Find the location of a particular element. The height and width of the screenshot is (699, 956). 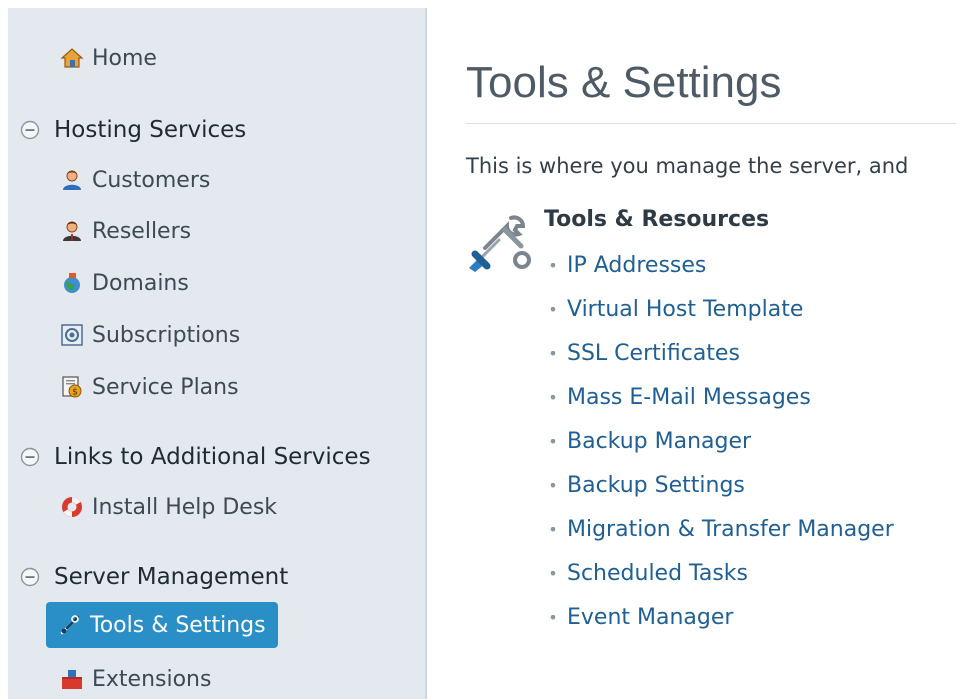

list-item: • IP Addresses is located at coordinates (716, 265).